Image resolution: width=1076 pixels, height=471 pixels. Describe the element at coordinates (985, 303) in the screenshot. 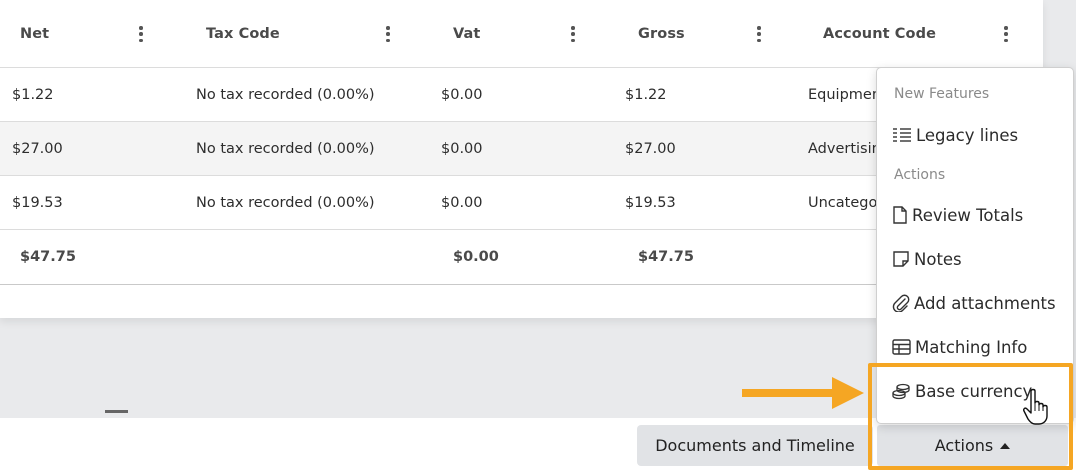

I see `menu-item-label: Add attachments` at that location.